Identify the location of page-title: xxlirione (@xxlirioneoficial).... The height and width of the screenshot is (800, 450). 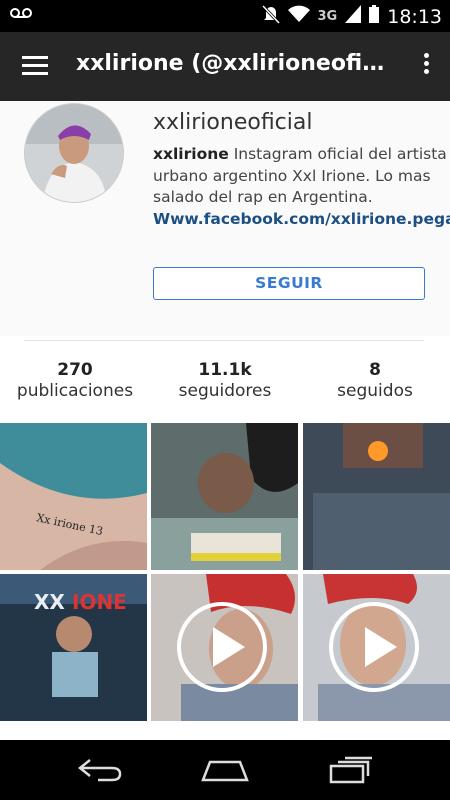
(236, 63).